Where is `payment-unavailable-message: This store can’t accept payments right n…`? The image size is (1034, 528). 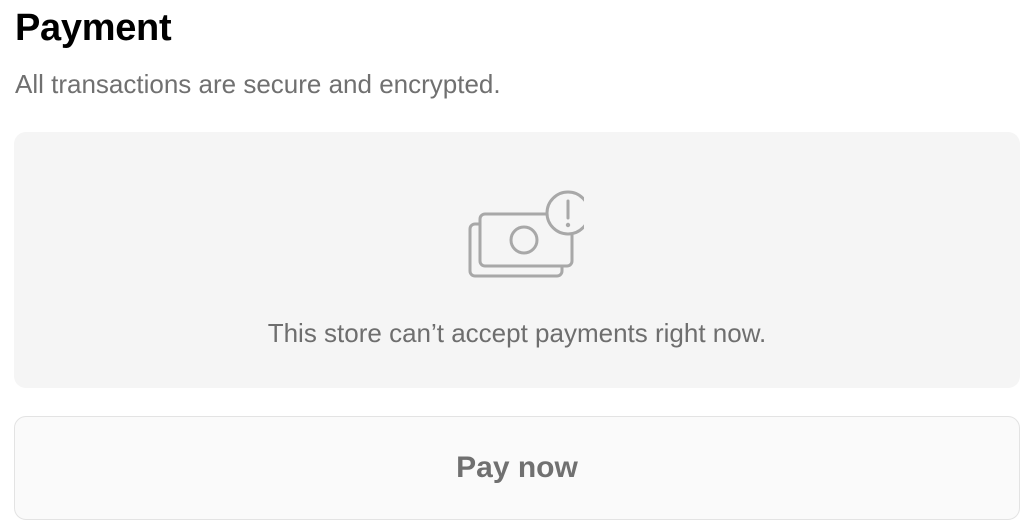
payment-unavailable-message: This store can’t accept payments right n… is located at coordinates (517, 333).